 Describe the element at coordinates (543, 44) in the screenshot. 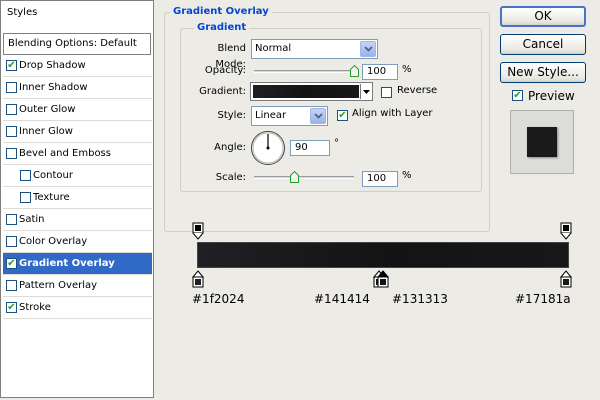

I see `cancel-button: Cancel` at that location.